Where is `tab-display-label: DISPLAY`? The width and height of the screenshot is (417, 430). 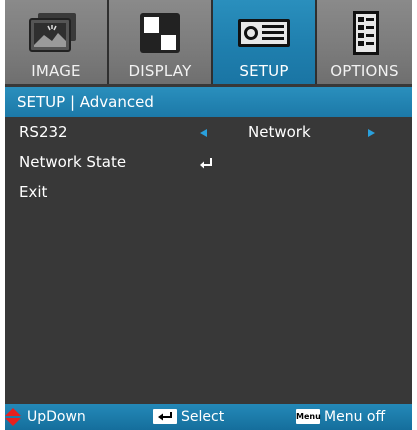
tab-display-label: DISPLAY is located at coordinates (160, 71).